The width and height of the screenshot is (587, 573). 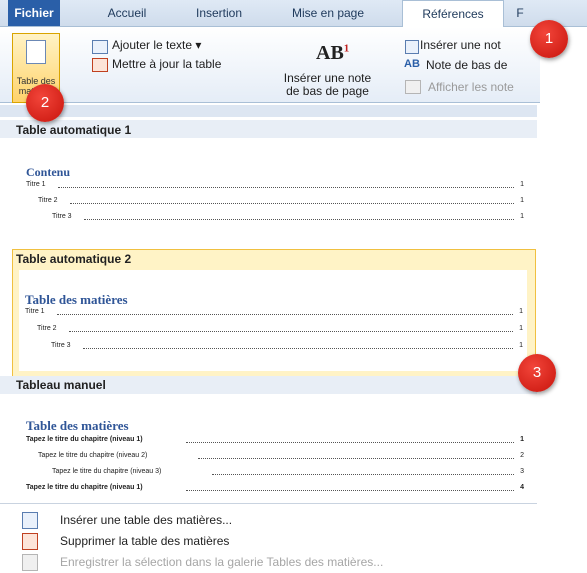 What do you see at coordinates (30, 520) in the screenshot?
I see `insert-toc-icon` at bounding box center [30, 520].